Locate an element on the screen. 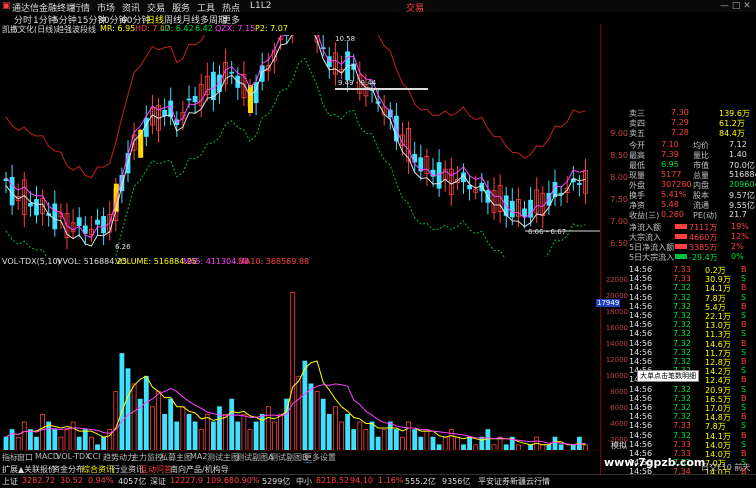 This screenshot has width=756, height=488. volume-tick: 4000 is located at coordinates (619, 424).